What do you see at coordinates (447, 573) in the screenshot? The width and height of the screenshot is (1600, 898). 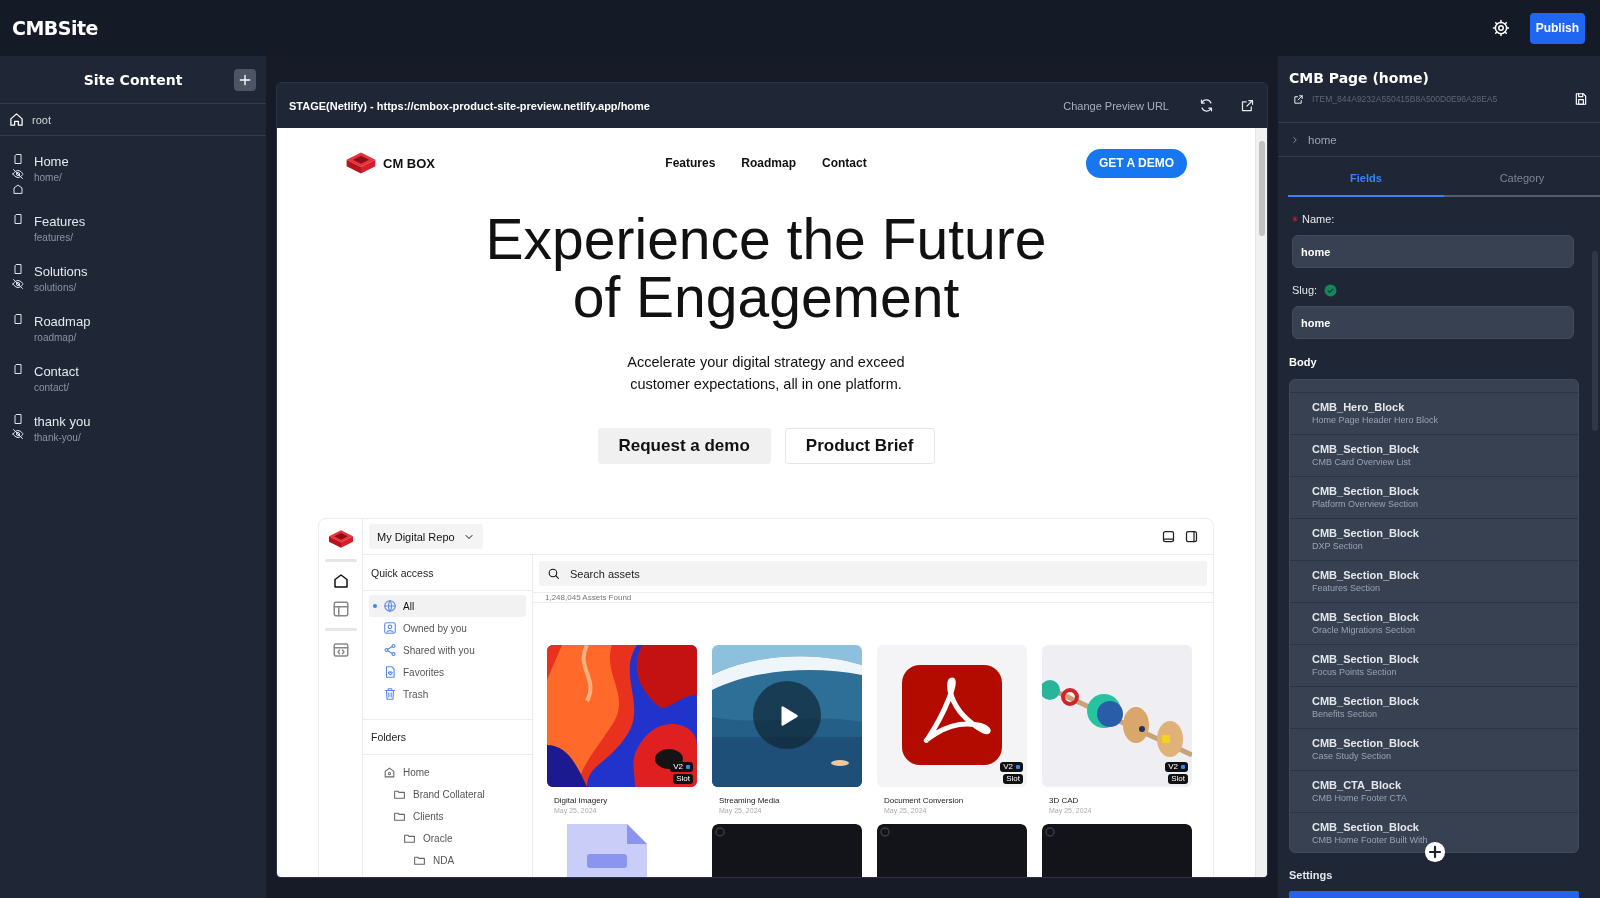 I see `section-title: Quick access` at bounding box center [447, 573].